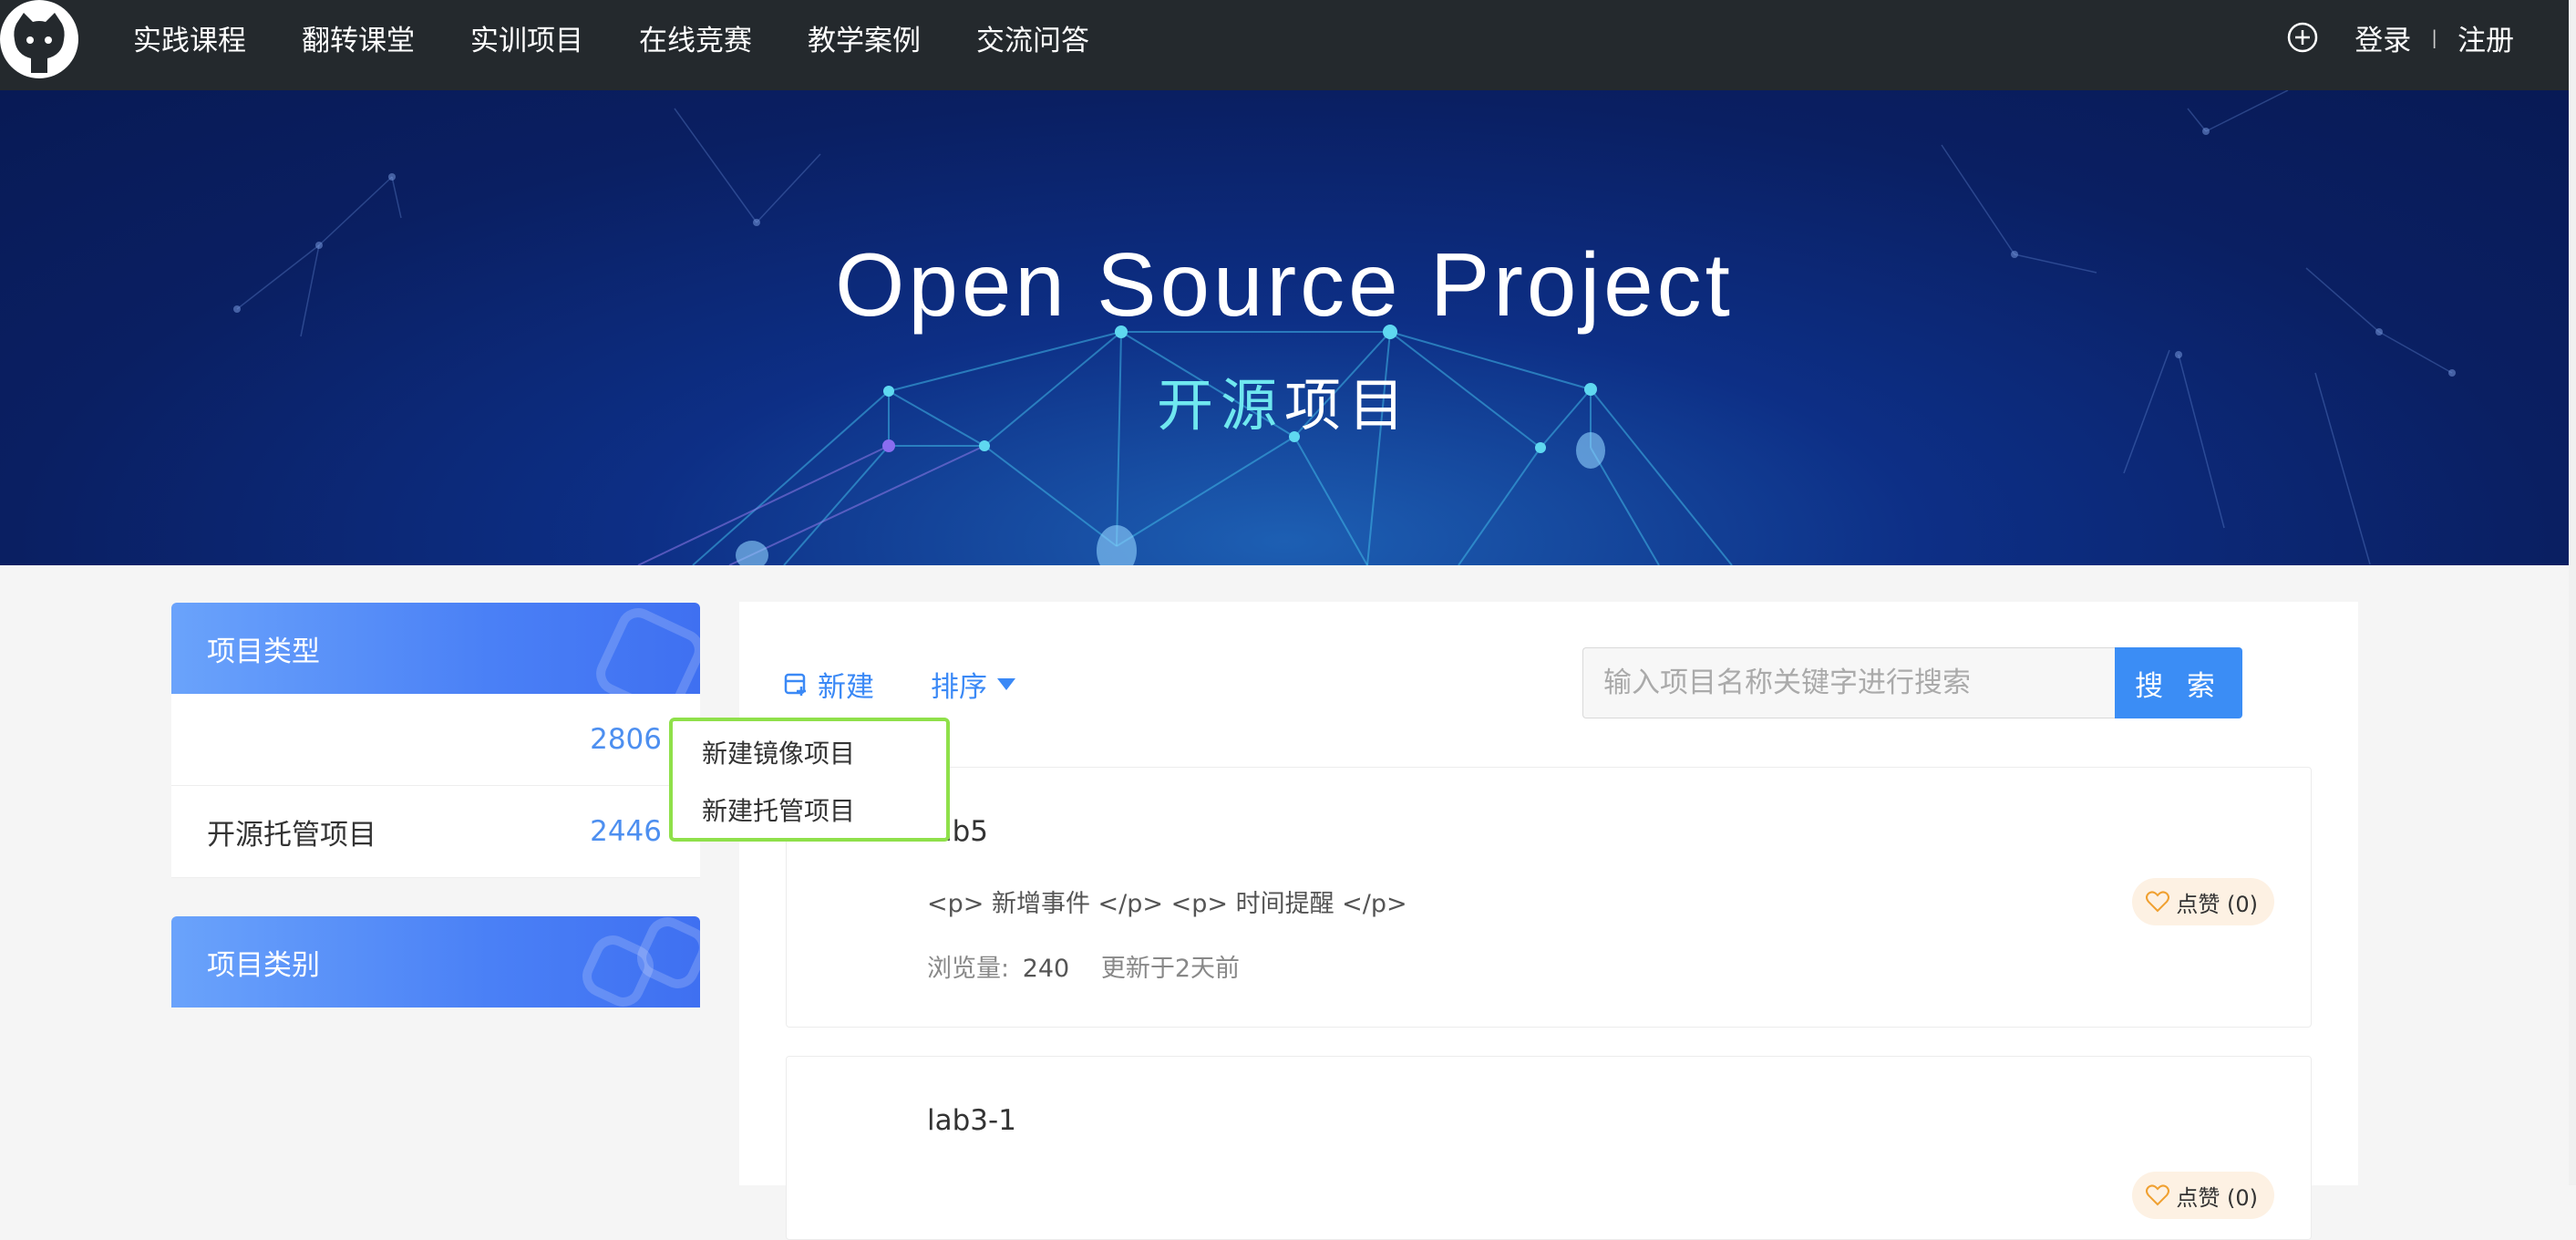 Image resolution: width=2576 pixels, height=1240 pixels. Describe the element at coordinates (778, 809) in the screenshot. I see `menu-item-new-hosted-project: 新建托管项目` at that location.